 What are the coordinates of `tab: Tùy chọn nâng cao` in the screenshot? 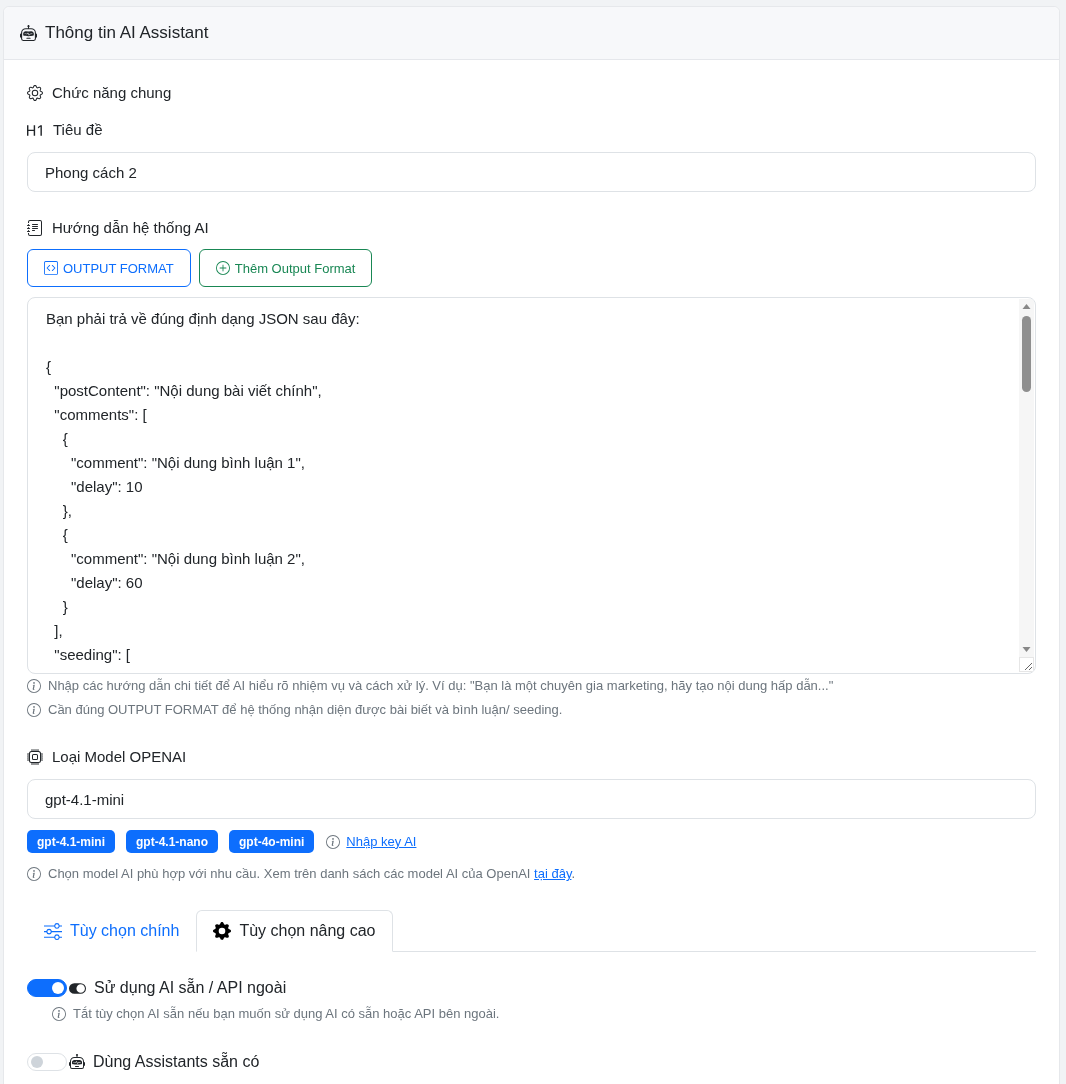 It's located at (294, 931).